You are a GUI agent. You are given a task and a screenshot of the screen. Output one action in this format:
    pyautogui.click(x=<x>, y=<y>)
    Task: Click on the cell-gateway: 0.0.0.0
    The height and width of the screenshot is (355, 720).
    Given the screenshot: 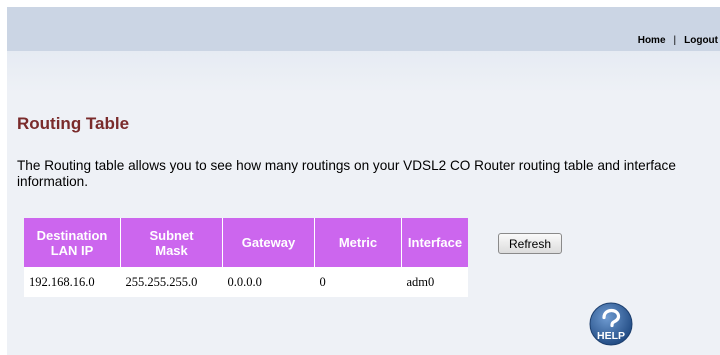 What is the action you would take?
    pyautogui.click(x=268, y=282)
    